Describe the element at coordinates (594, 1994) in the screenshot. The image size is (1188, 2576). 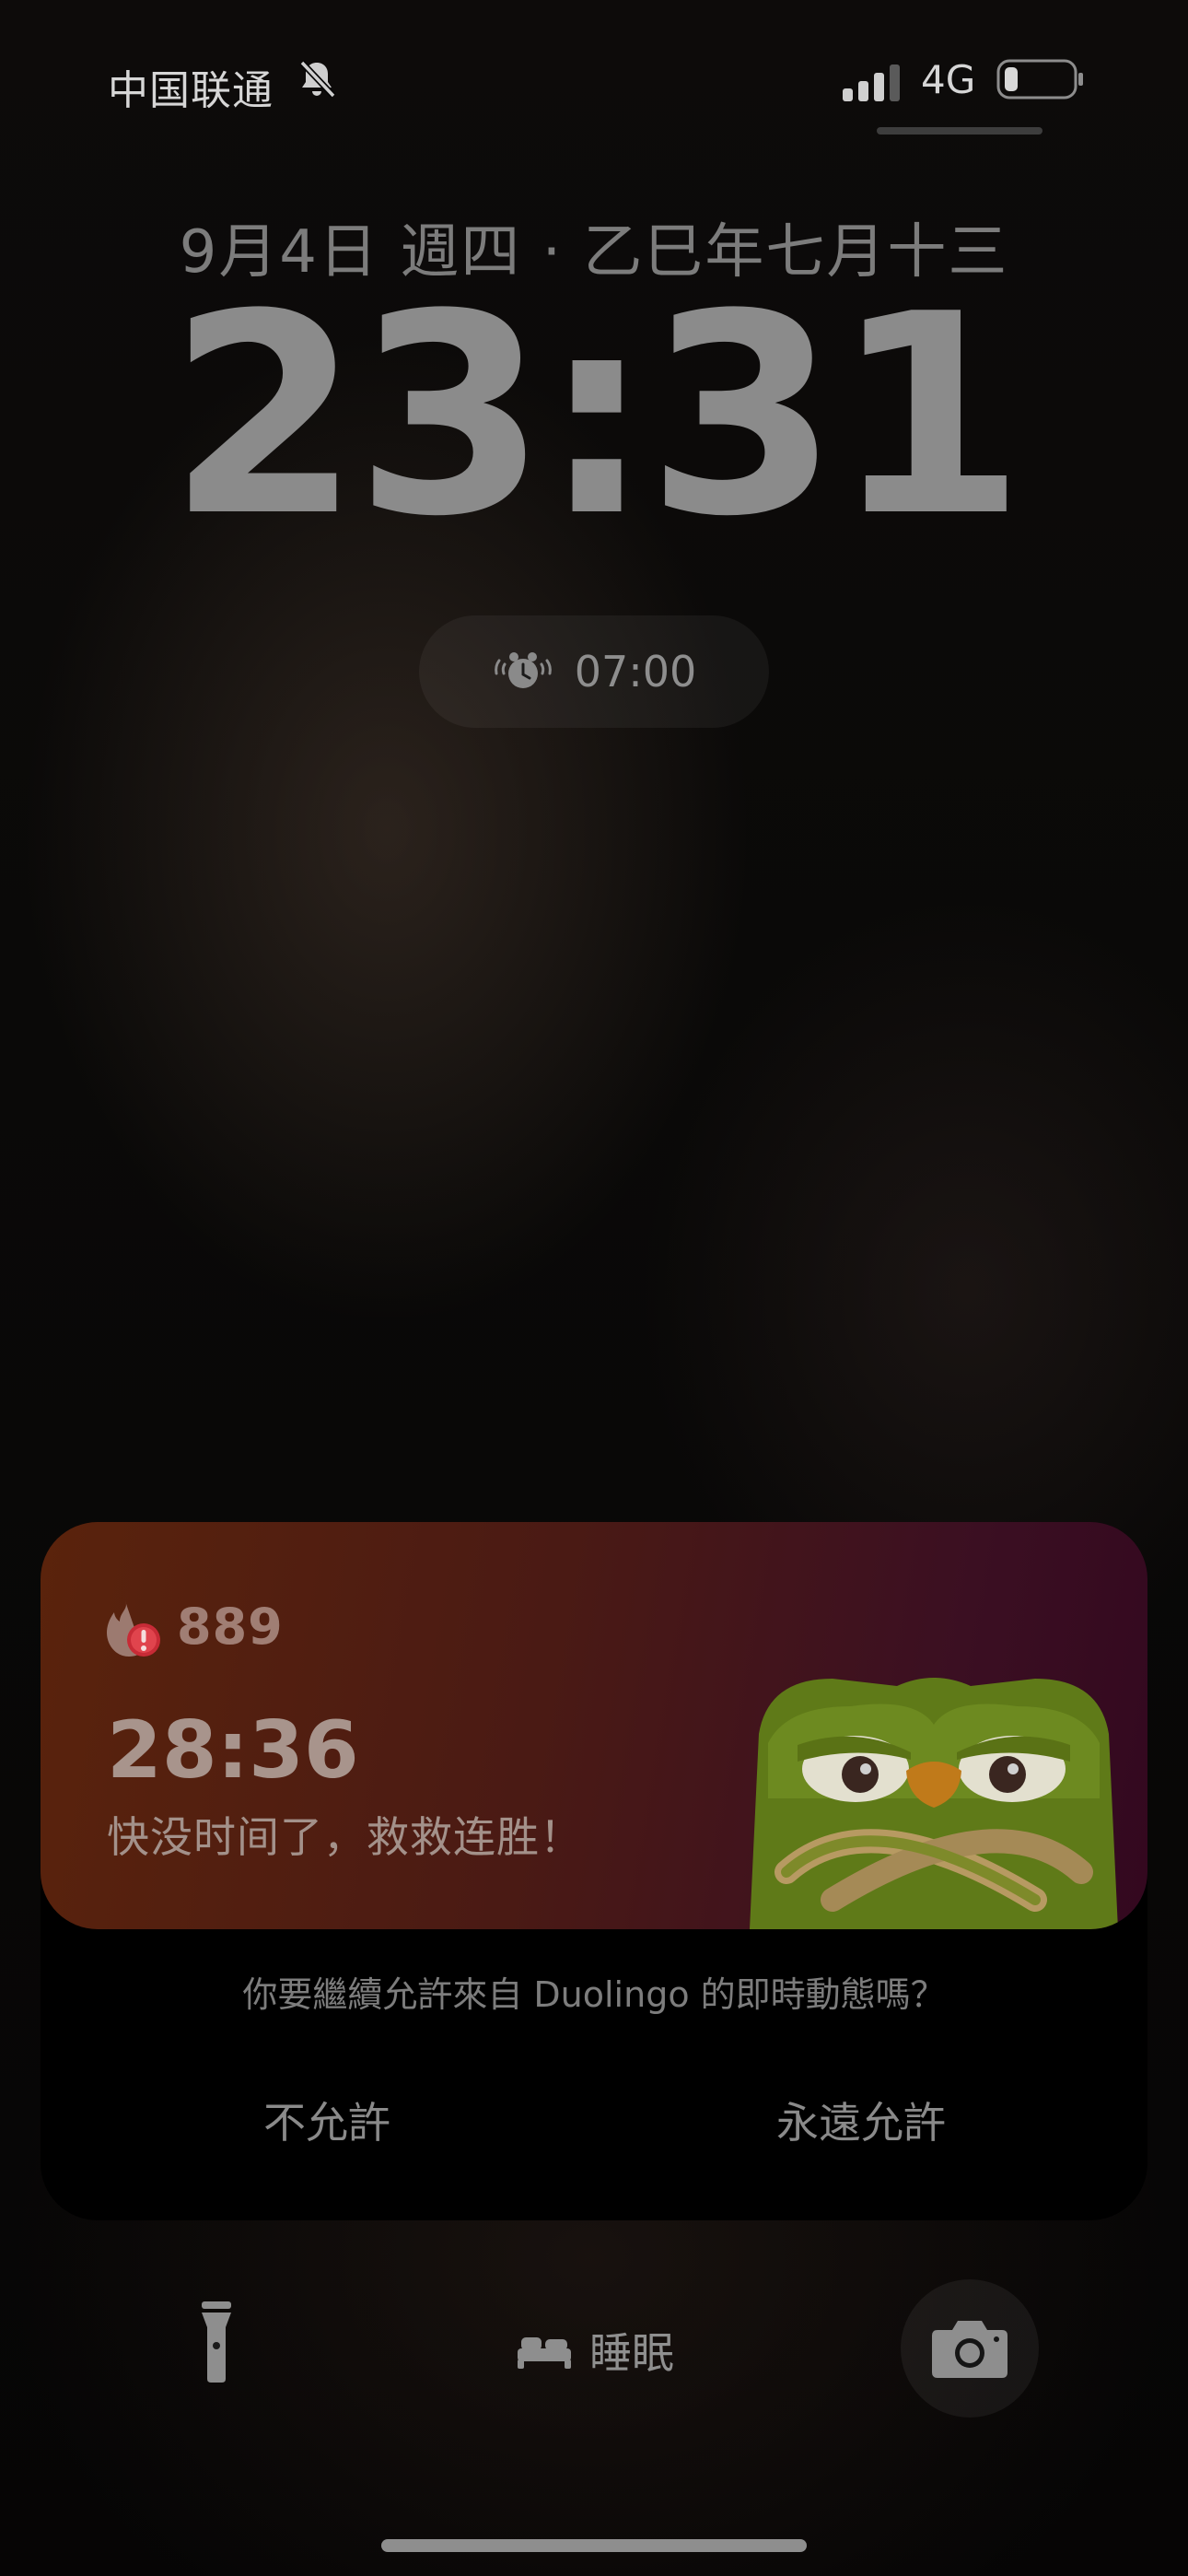
I see `permission-question: 你要繼續允許來自 Duolingo 的即時動態嗎？` at that location.